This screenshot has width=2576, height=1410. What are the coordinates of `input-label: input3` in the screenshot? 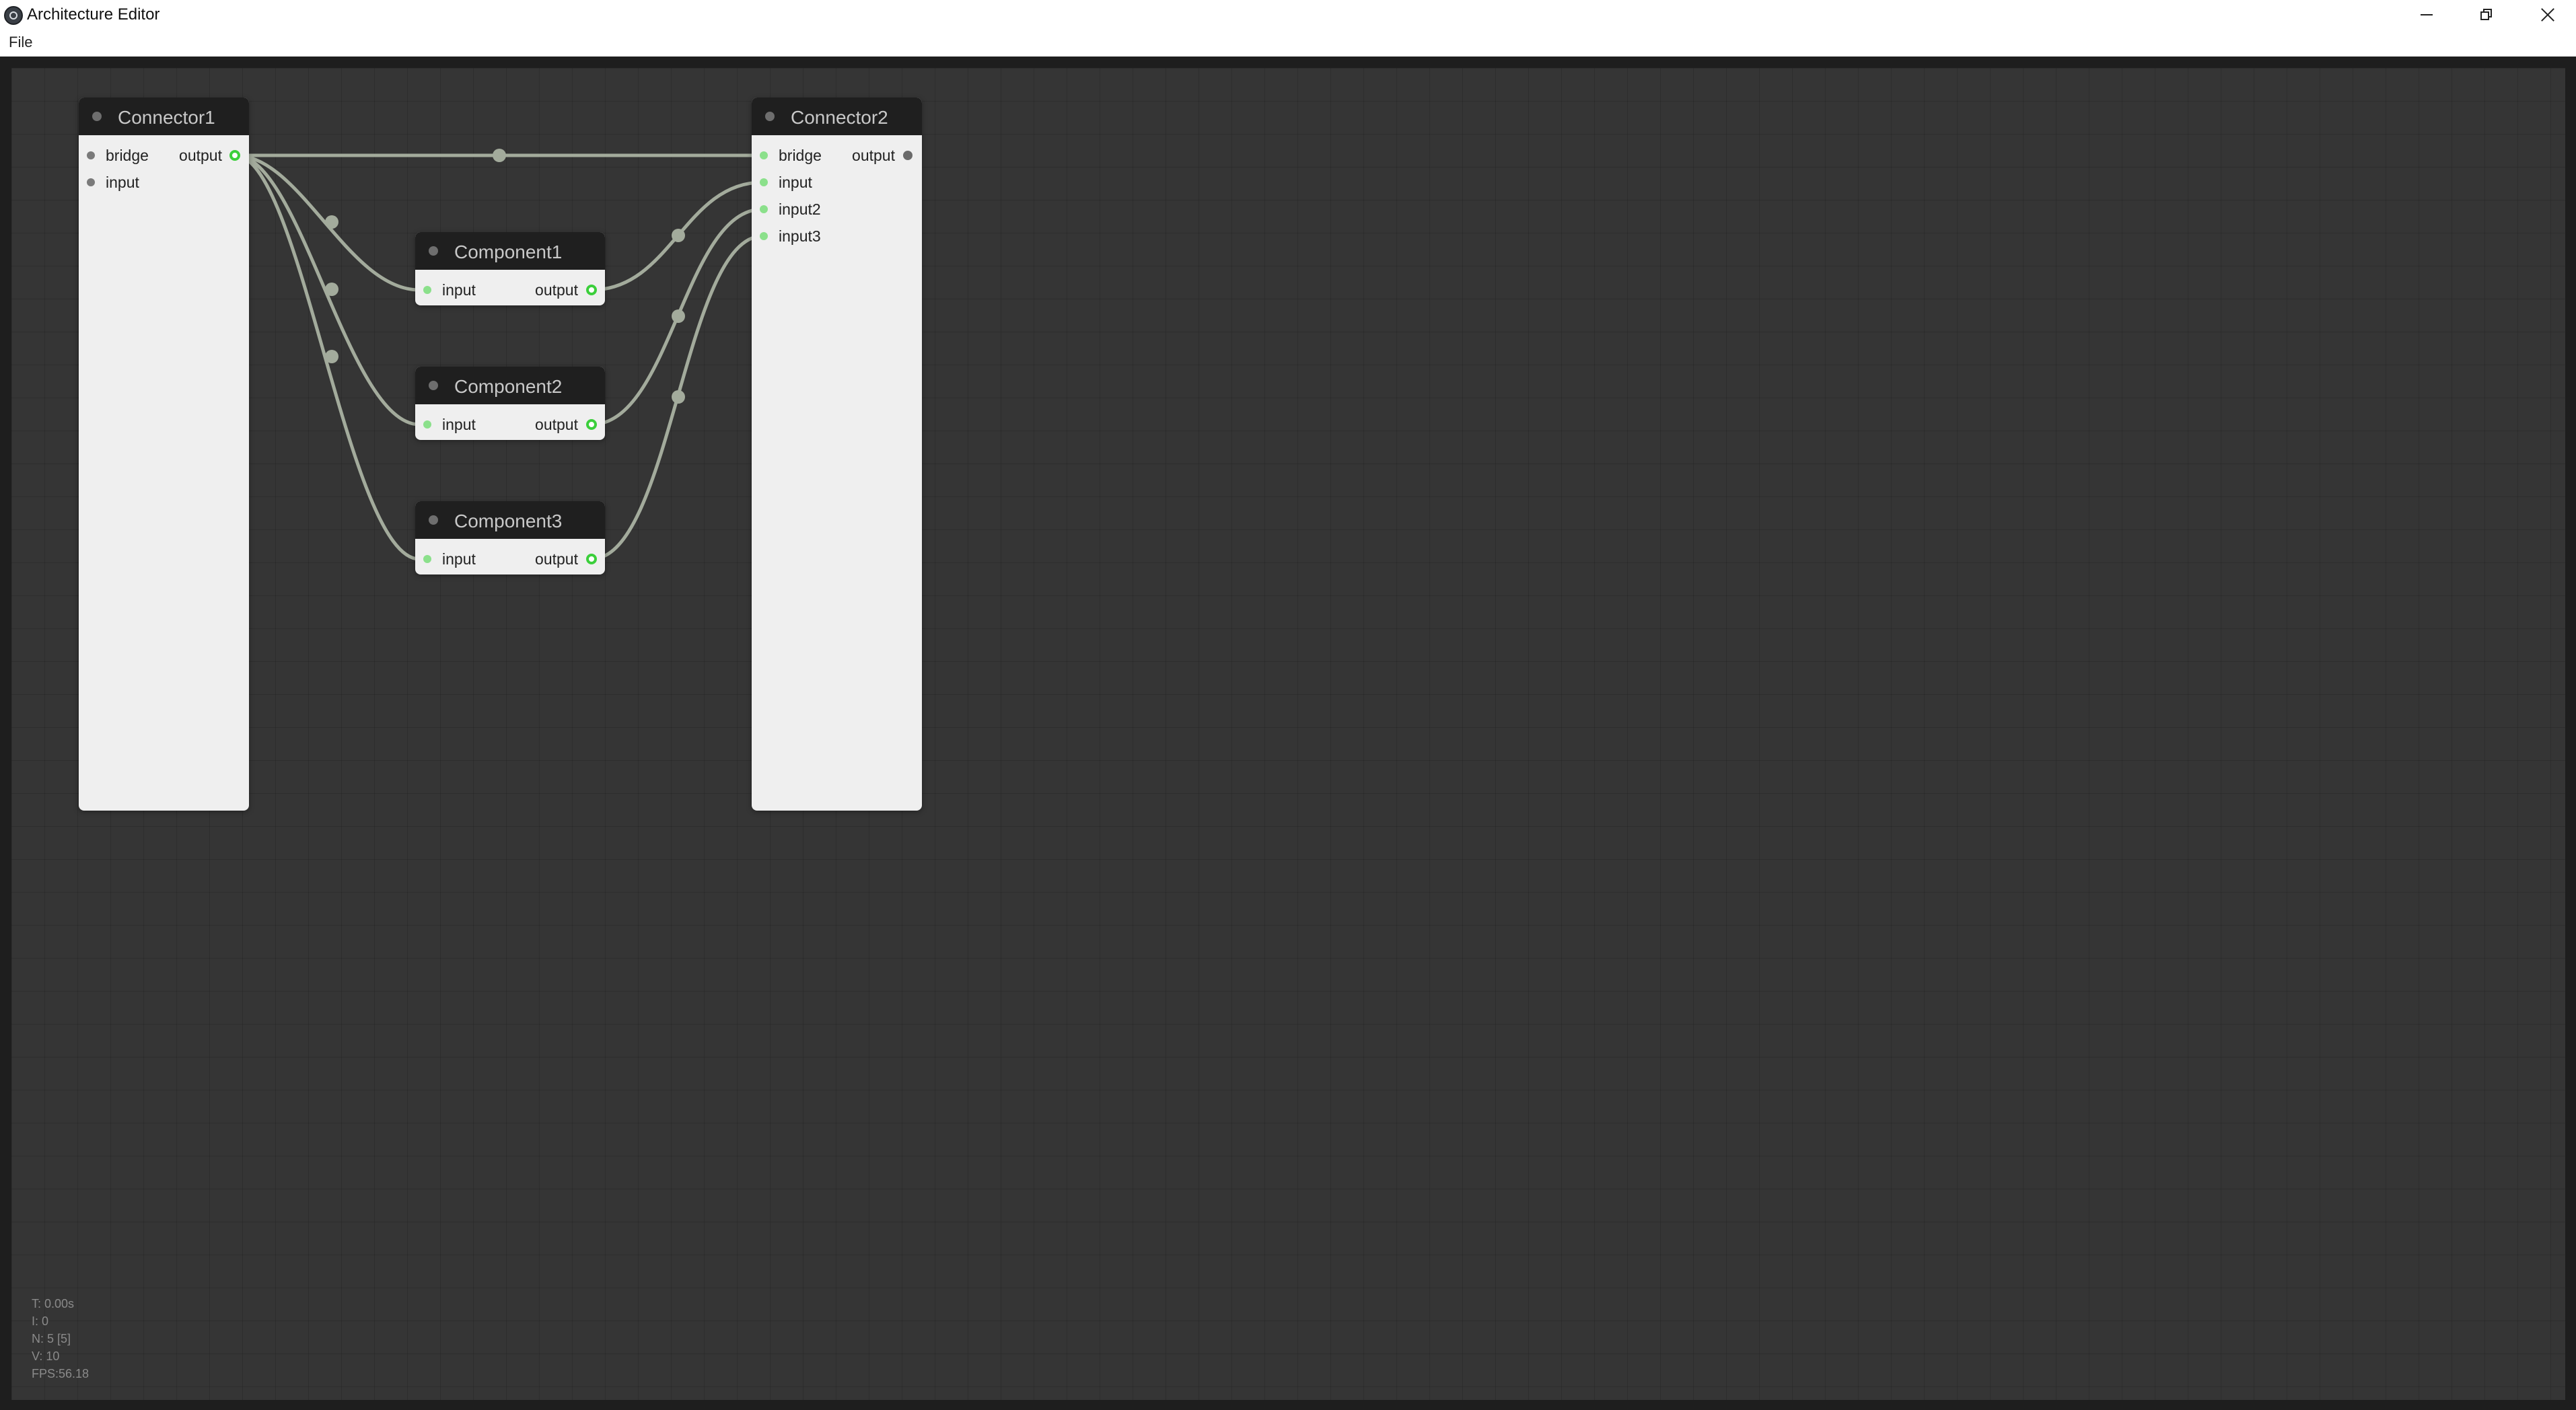 It's located at (800, 236).